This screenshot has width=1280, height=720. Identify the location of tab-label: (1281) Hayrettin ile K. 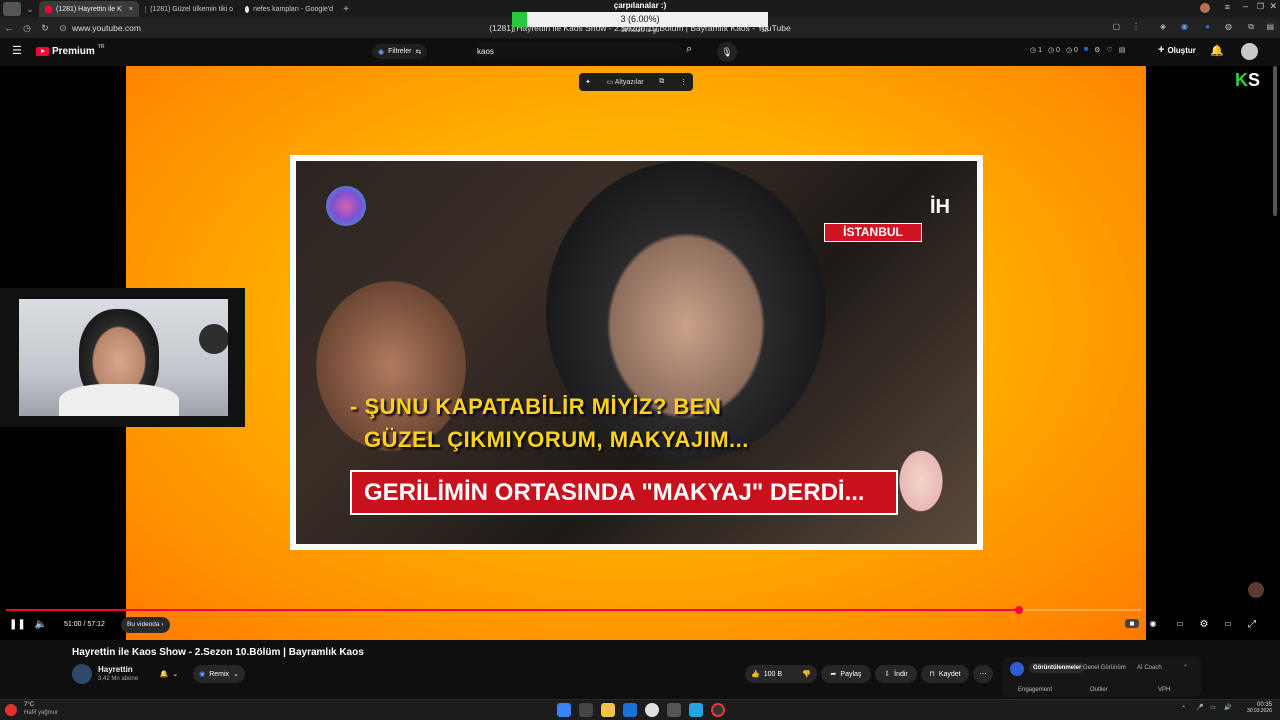
(89, 9).